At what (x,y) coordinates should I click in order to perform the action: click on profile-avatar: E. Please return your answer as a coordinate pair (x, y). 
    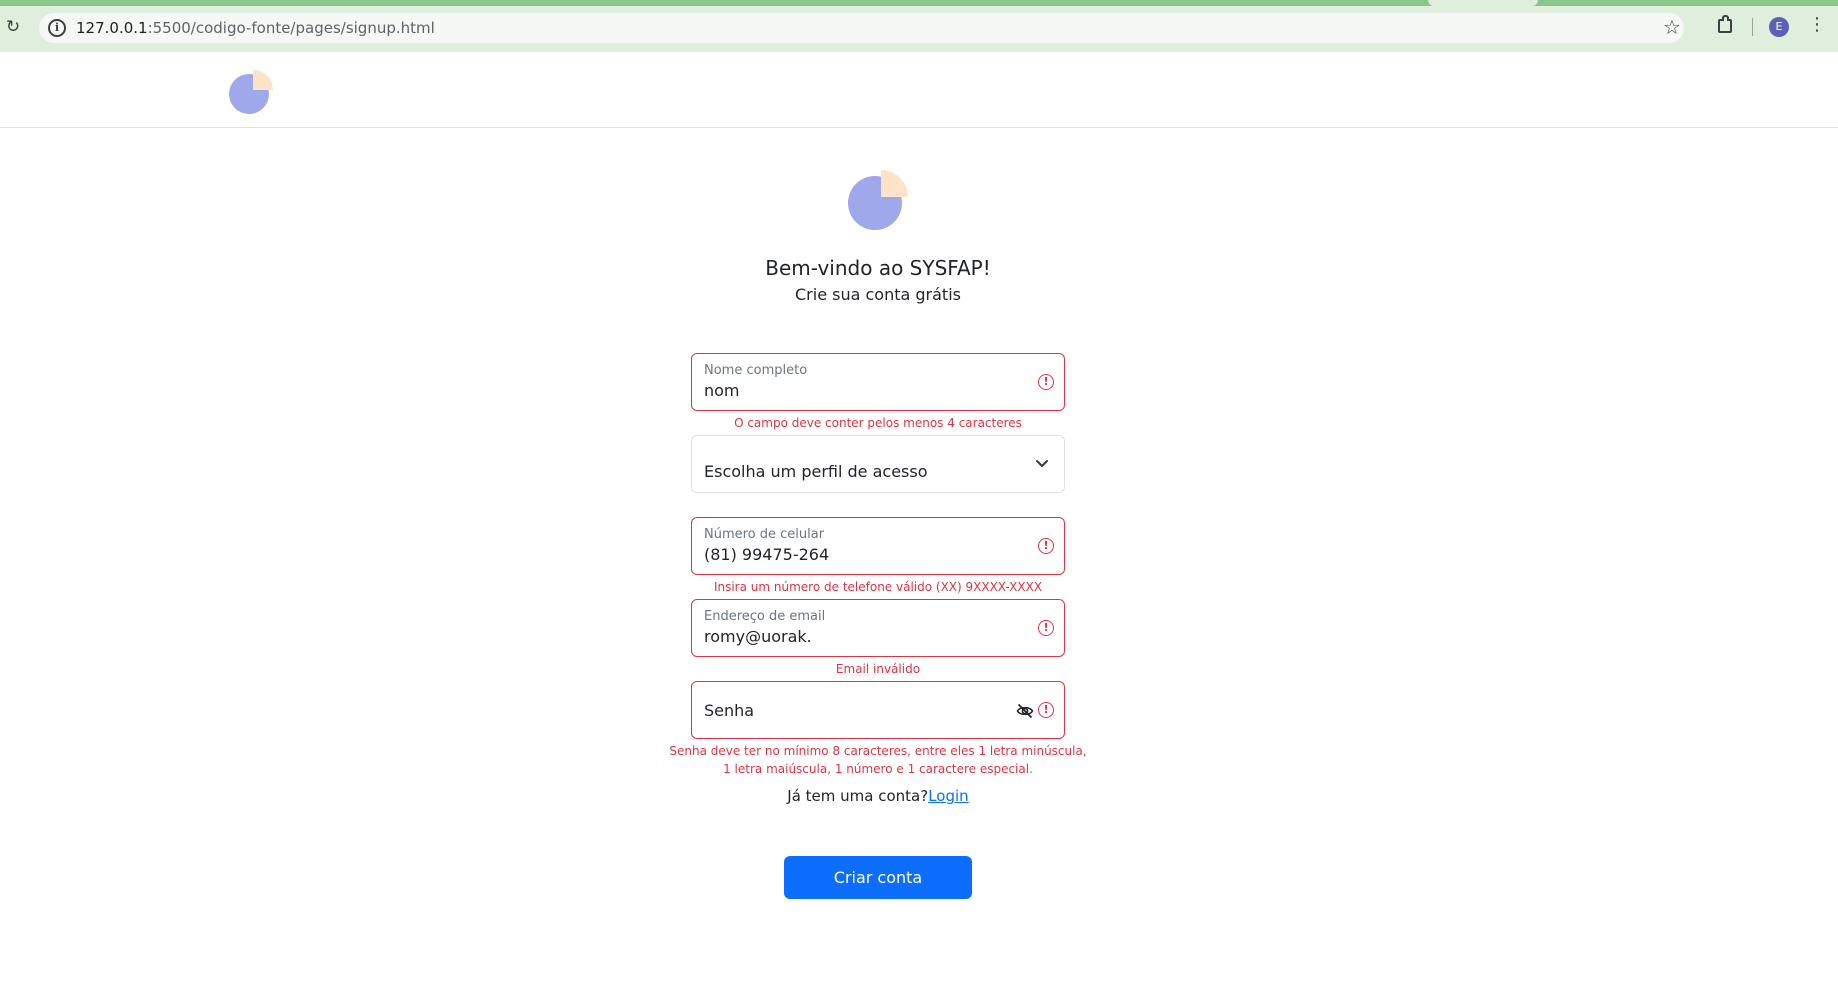
    Looking at the image, I should click on (1779, 27).